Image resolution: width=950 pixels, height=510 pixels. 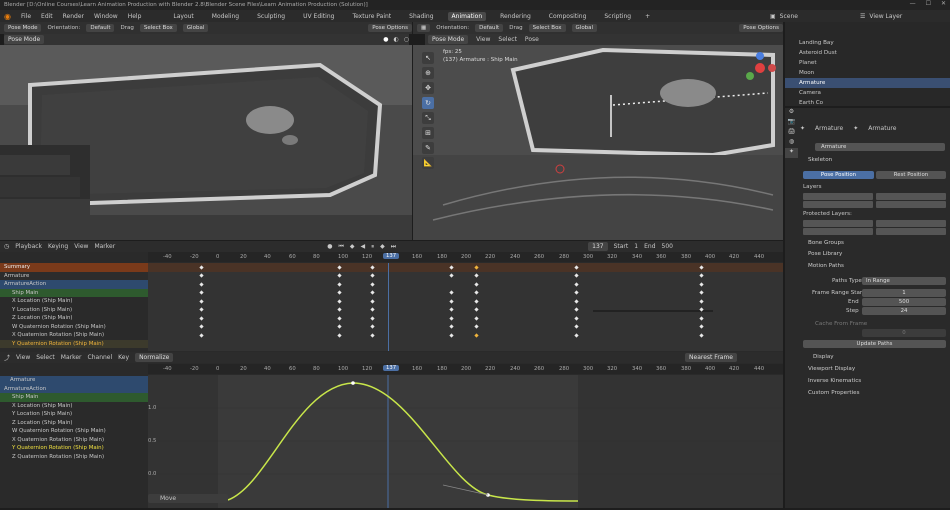 I want to click on tab-animation: Animation, so click(x=467, y=16).